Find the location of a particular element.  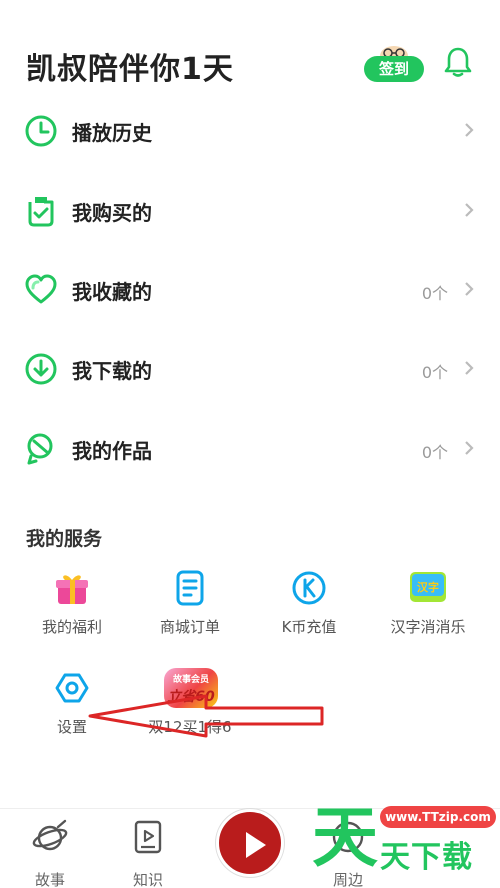

hanzi-icon-text: 汉字 is located at coordinates (428, 587).